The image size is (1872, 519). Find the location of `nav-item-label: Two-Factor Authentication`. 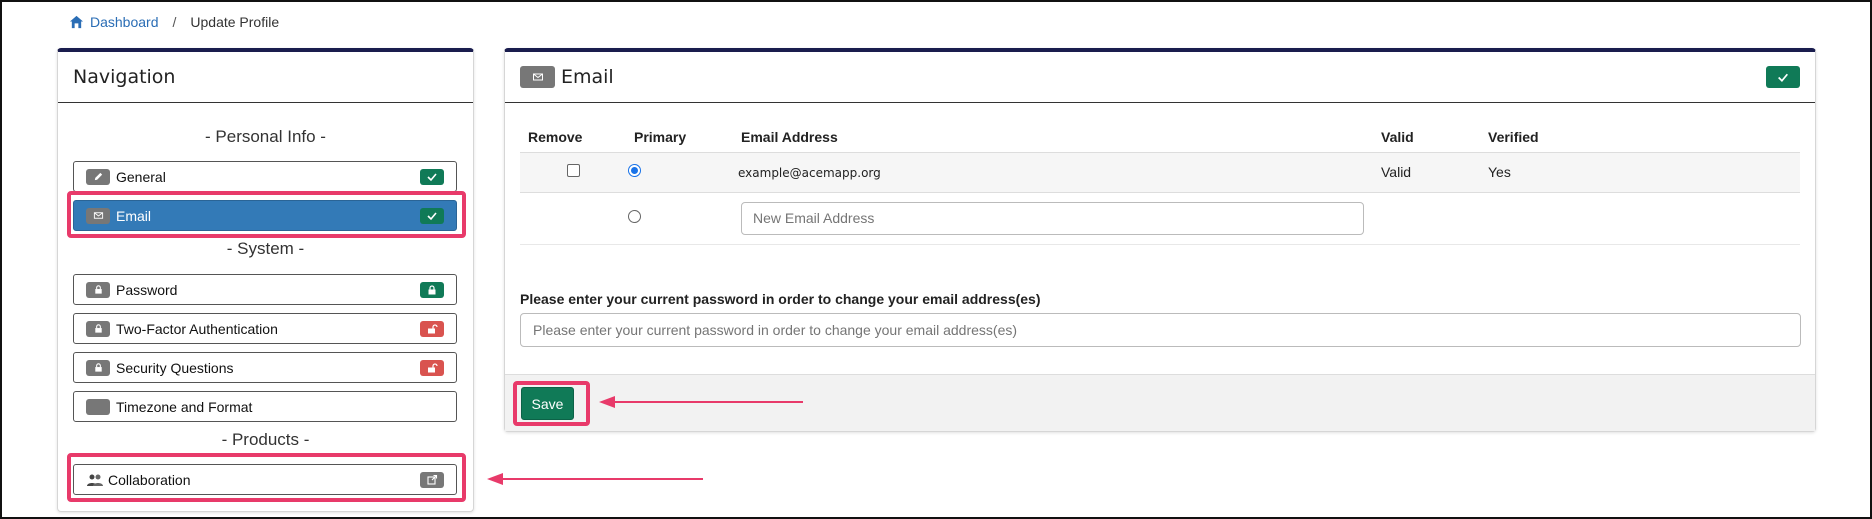

nav-item-label: Two-Factor Authentication is located at coordinates (197, 328).